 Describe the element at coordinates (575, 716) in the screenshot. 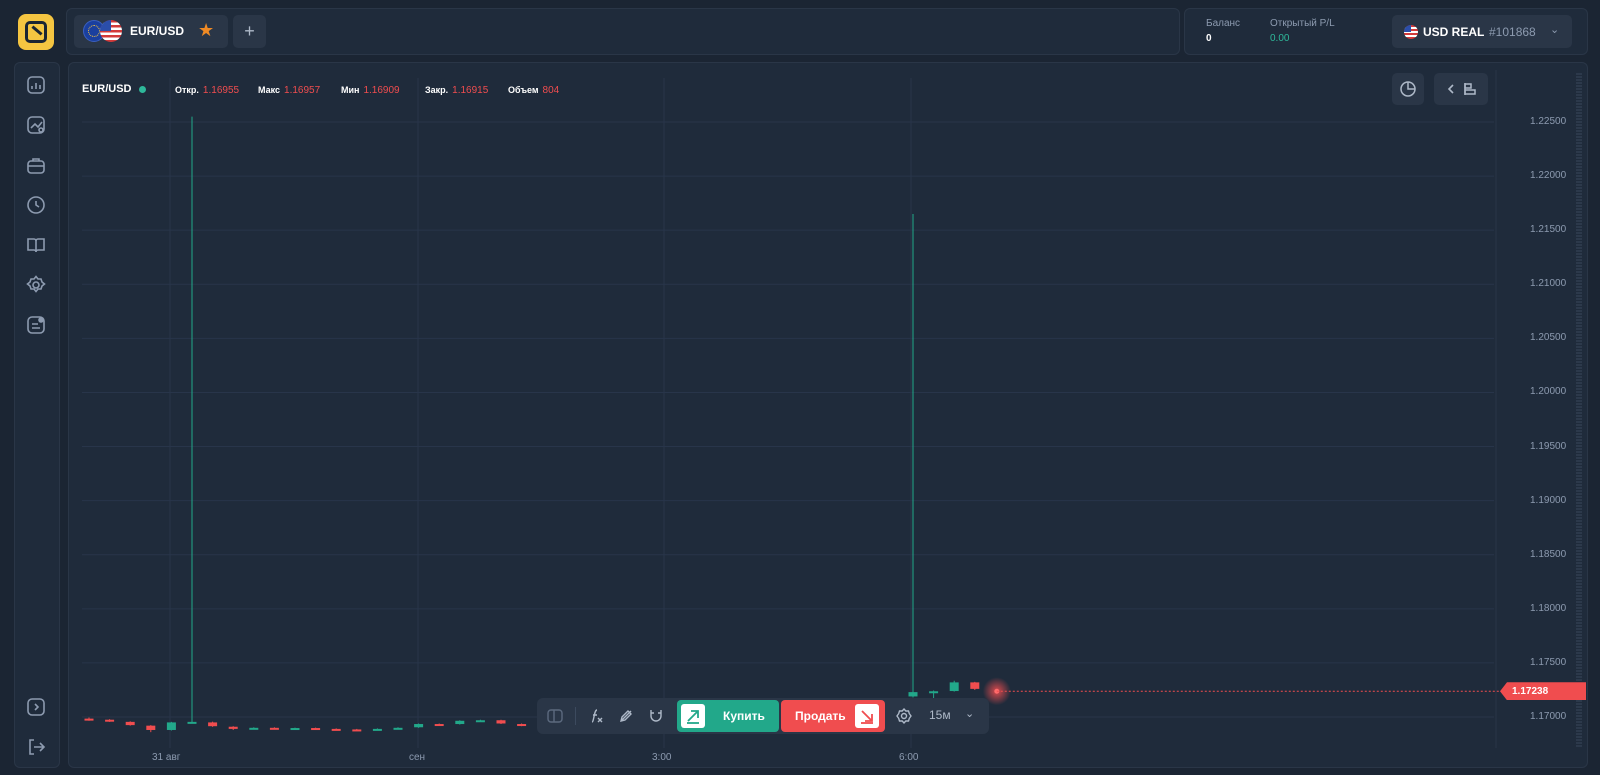

I see `toolbar-divider` at that location.